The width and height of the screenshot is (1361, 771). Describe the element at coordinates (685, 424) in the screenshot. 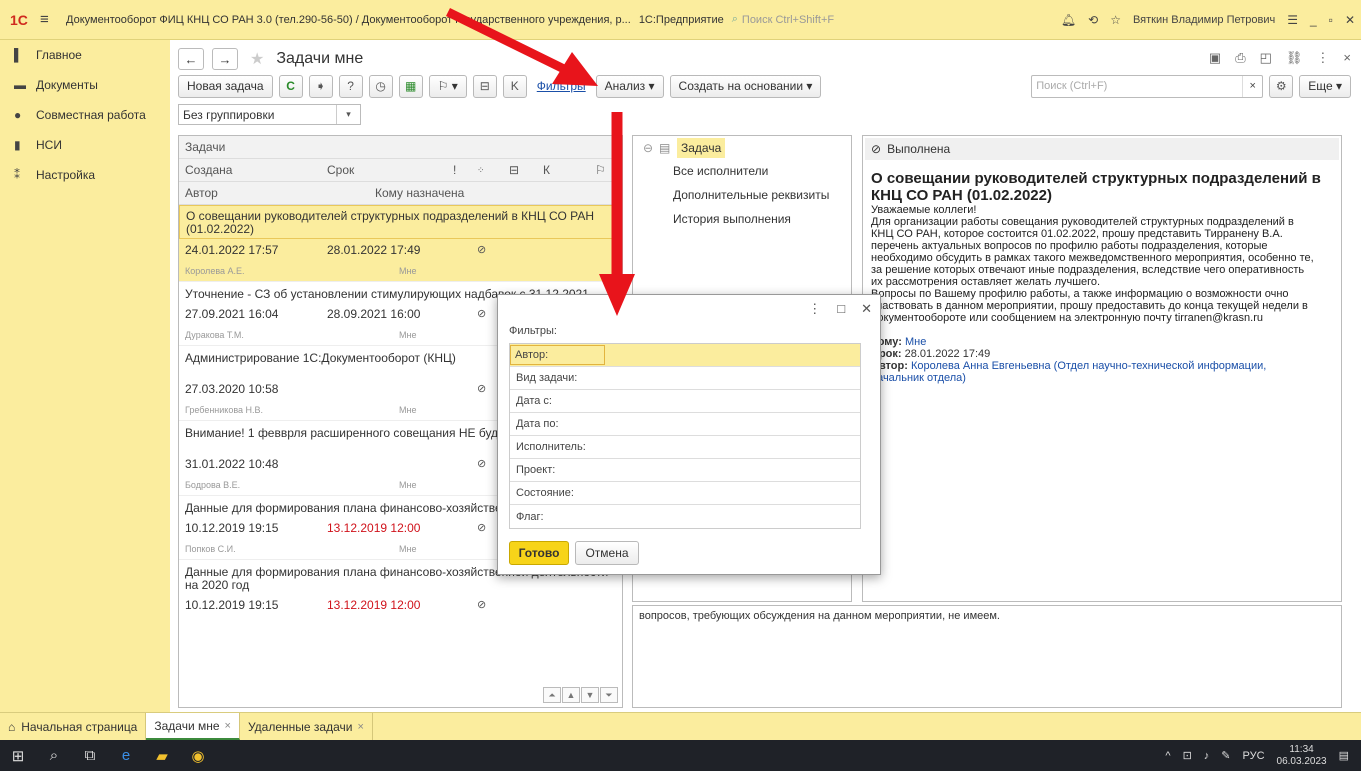

I see `filter-date-to: Дата по:` at that location.